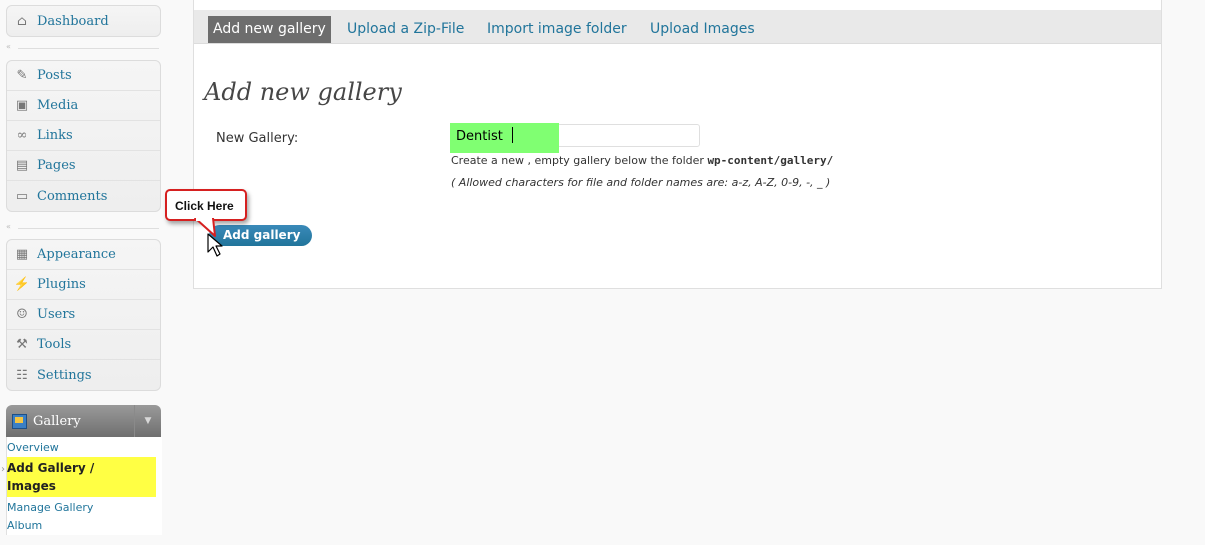 This screenshot has height=545, width=1205. I want to click on sidebar-item-label: Users, so click(56, 314).